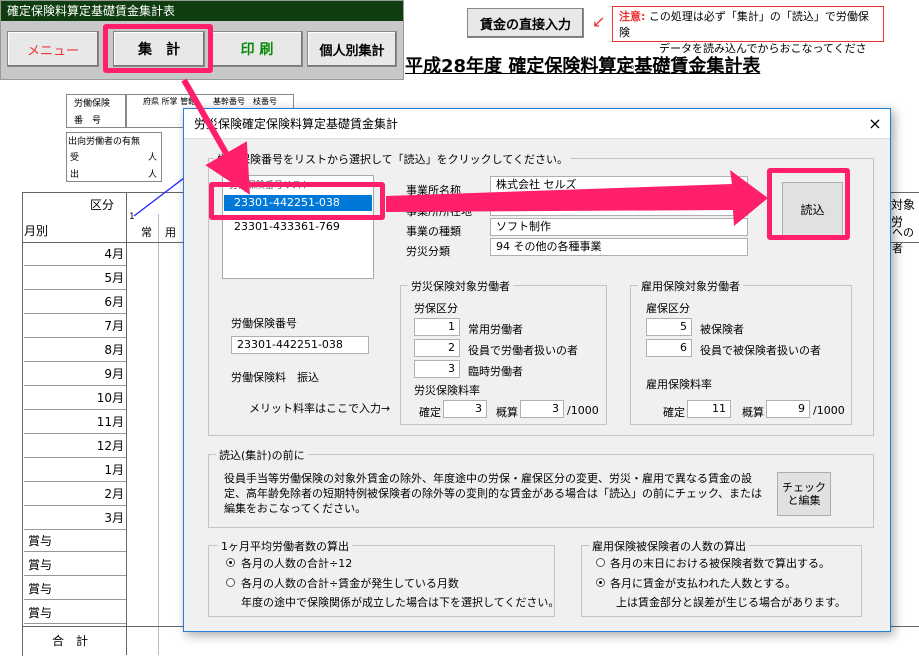 The height and width of the screenshot is (656, 919). What do you see at coordinates (36, 231) in the screenshot?
I see `getsubetsu-label: 月別` at bounding box center [36, 231].